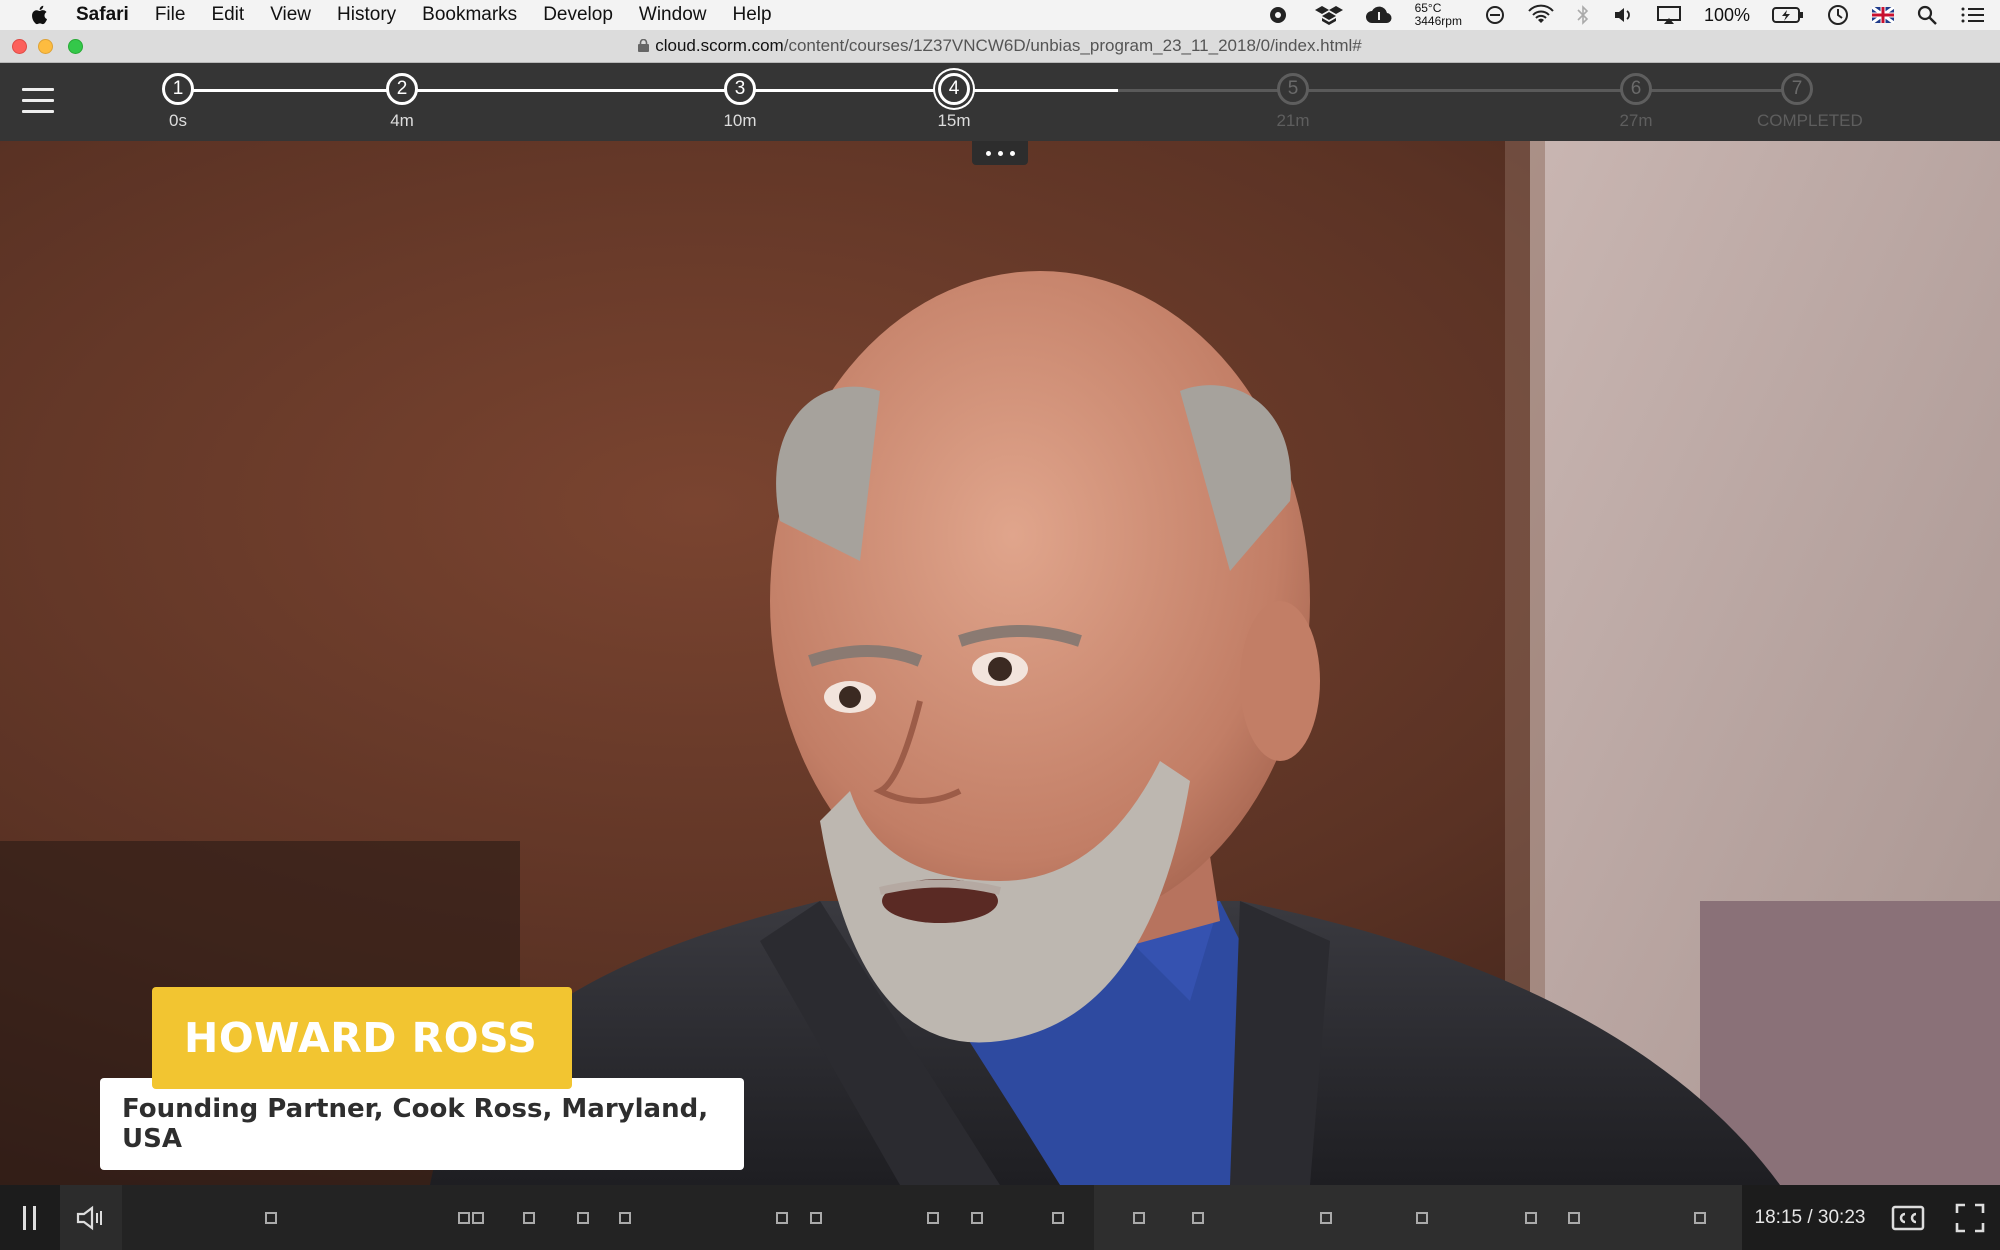 Image resolution: width=2000 pixels, height=1250 pixels. I want to click on menu-app-name: Safari, so click(102, 15).